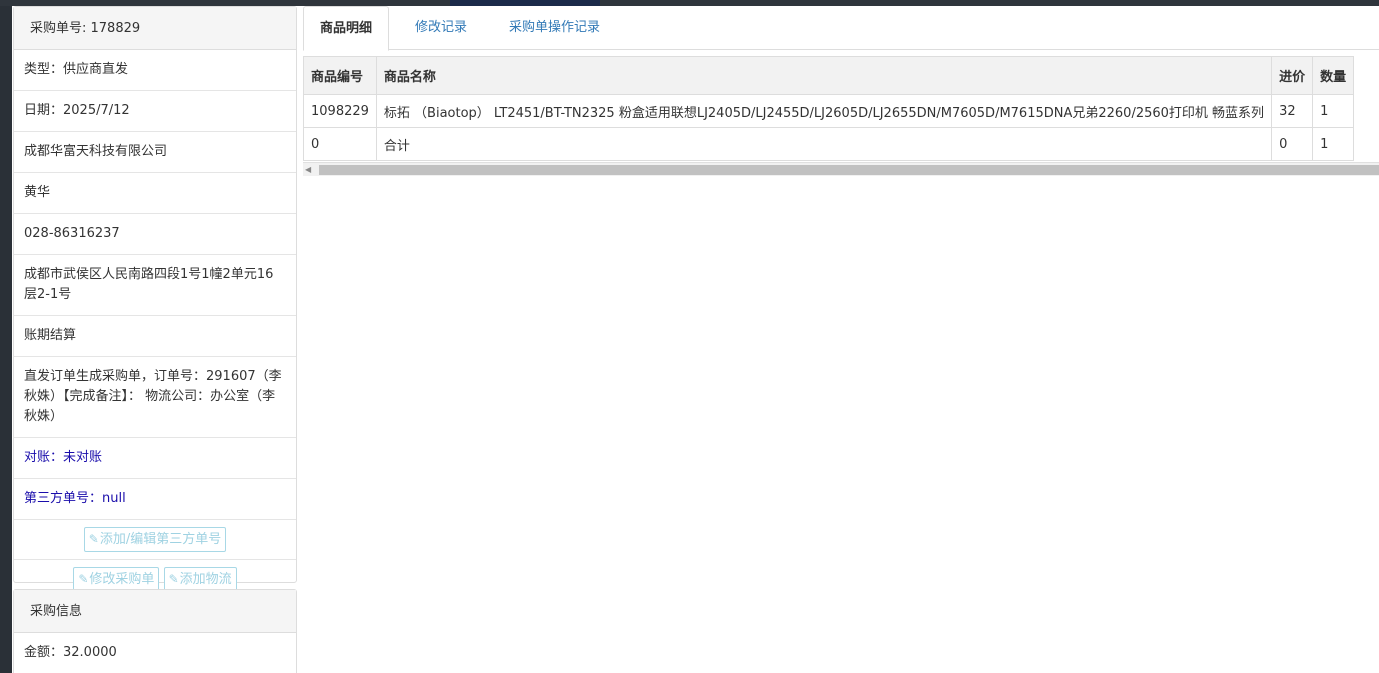 This screenshot has width=1379, height=673. I want to click on cell-product-code: 1098229, so click(340, 111).